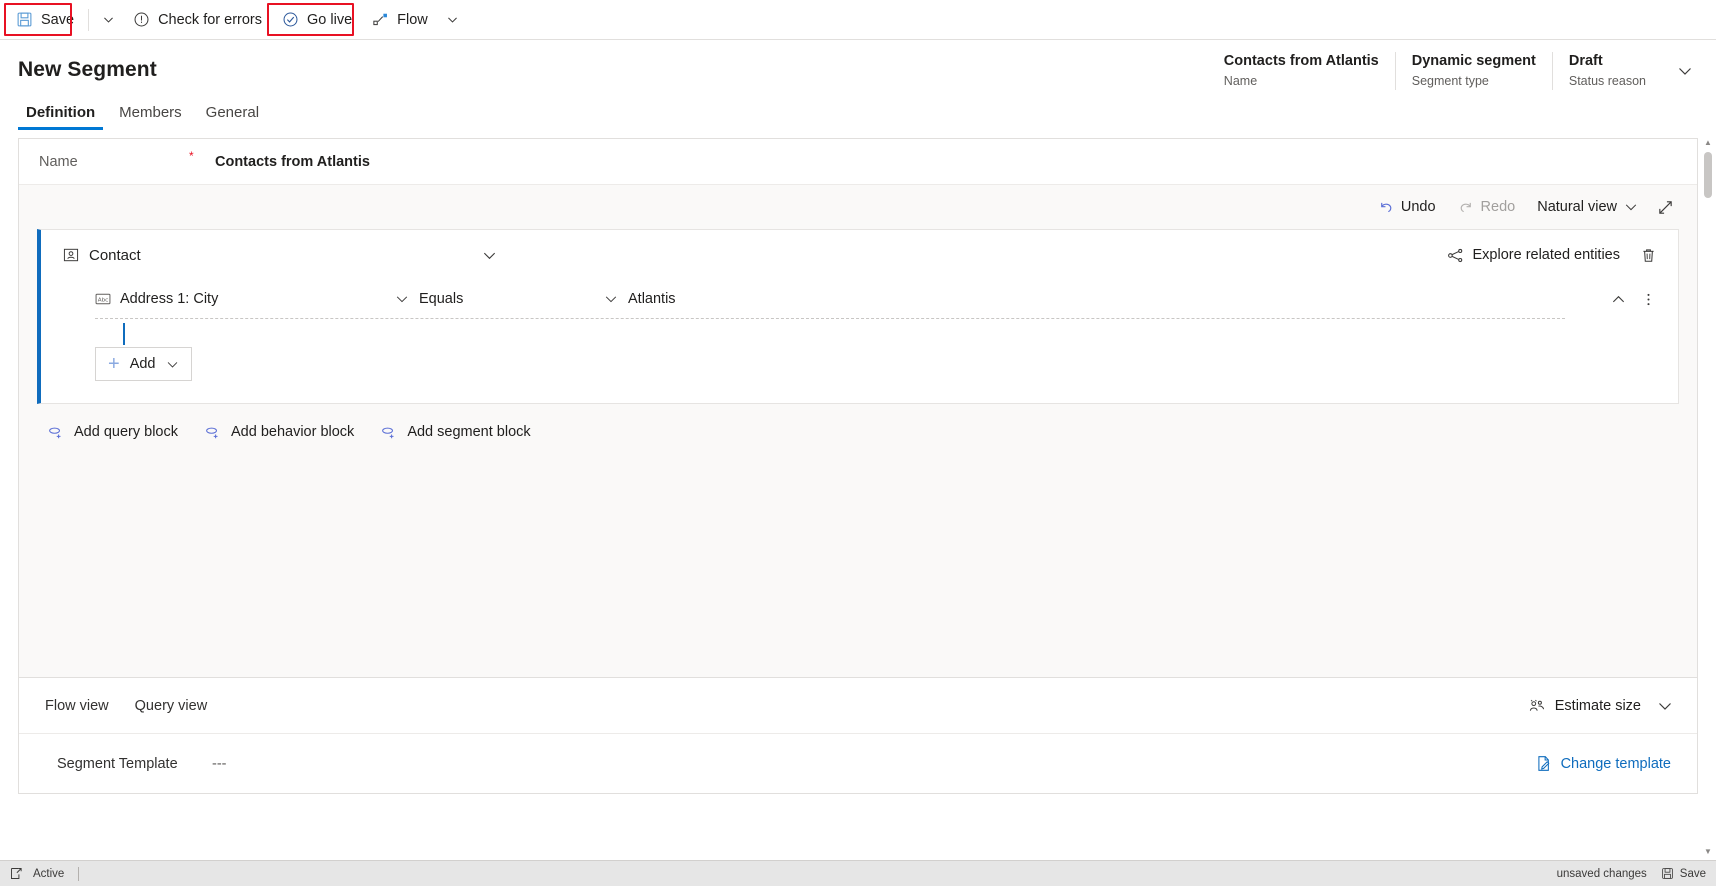 The height and width of the screenshot is (886, 1716). Describe the element at coordinates (292, 162) in the screenshot. I see `name-field-value: Contacts from Atlantis` at that location.